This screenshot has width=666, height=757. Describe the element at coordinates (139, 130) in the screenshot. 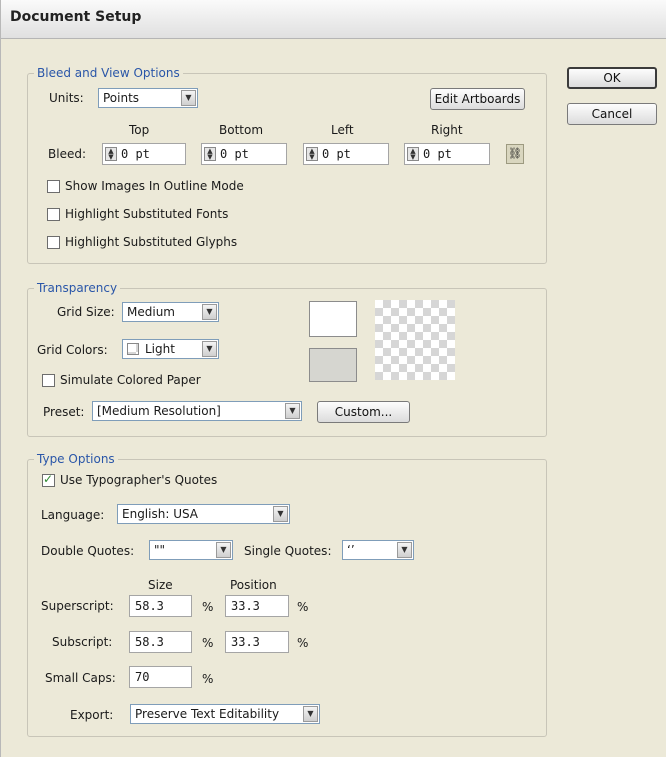

I see `bleed-top-header: Top` at that location.